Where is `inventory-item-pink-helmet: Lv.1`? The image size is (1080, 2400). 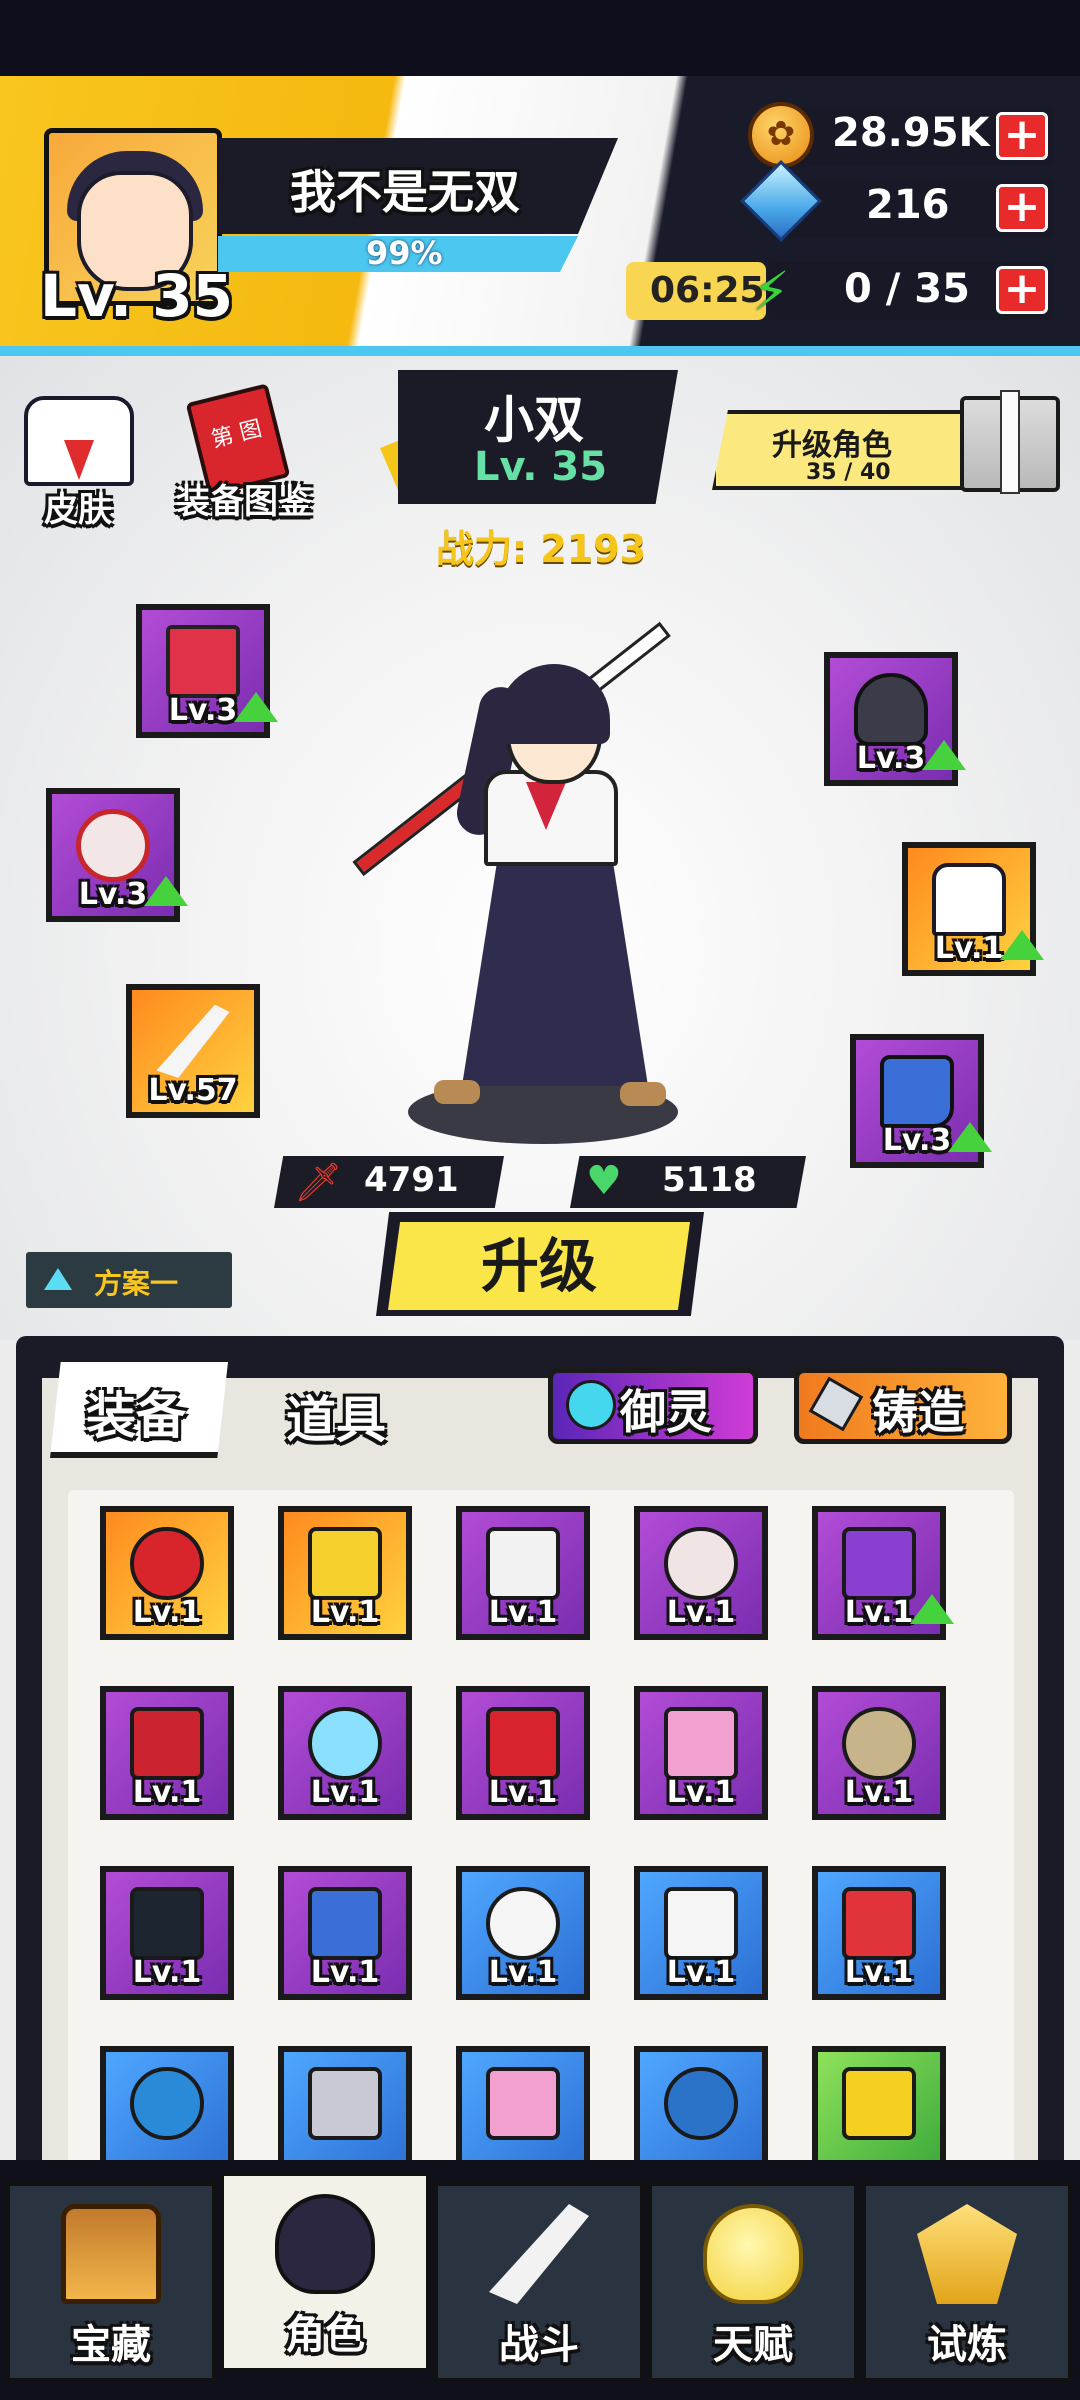 inventory-item-pink-helmet: Lv.1 is located at coordinates (701, 1753).